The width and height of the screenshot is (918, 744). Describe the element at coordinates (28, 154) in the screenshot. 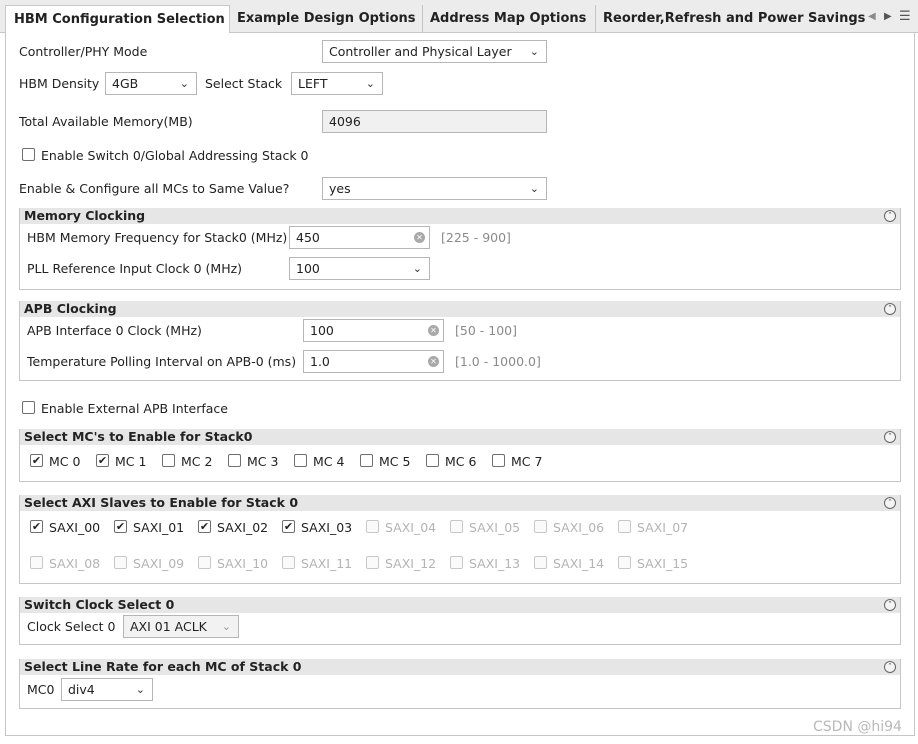

I see `enable-switch-checkbox` at that location.